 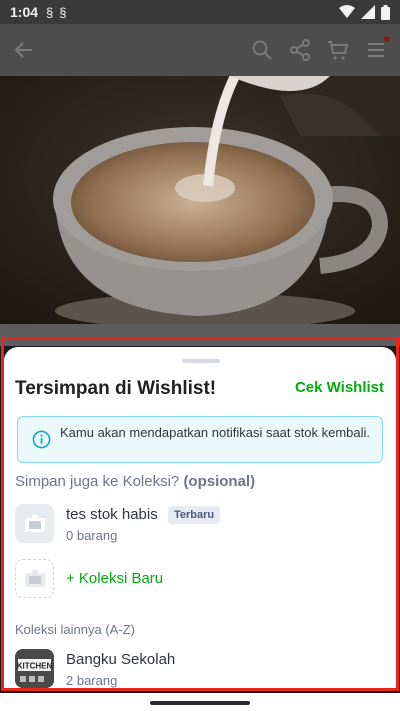 I want to click on search-icon, so click(x=262, y=50).